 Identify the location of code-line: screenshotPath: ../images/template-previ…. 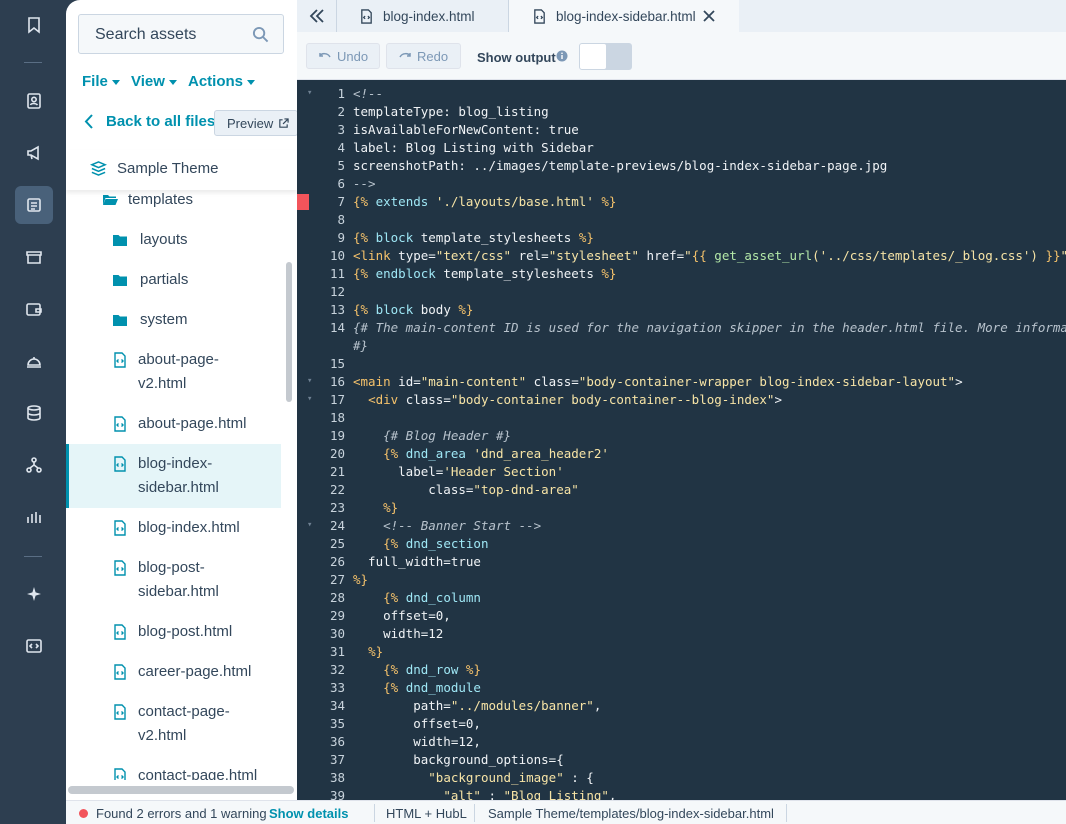
(620, 165).